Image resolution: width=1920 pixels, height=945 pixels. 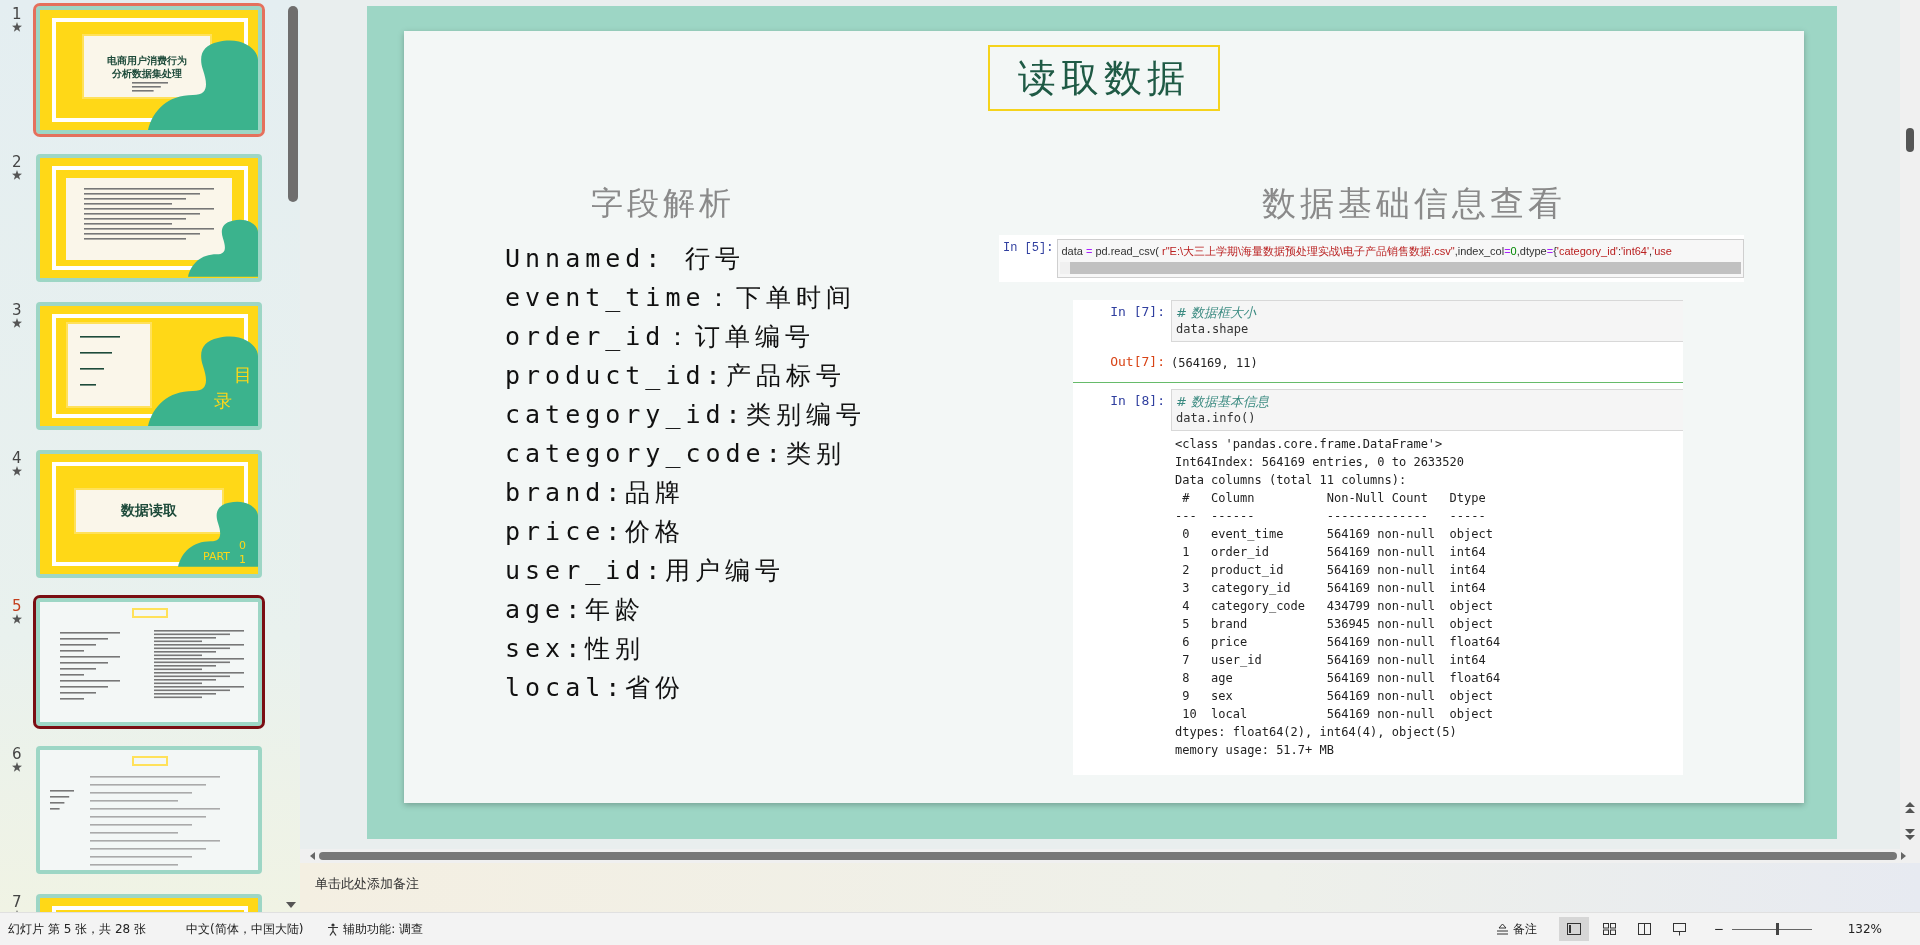 I want to click on output-line: 5 brand 536945 non-null object, so click(x=1337, y=624).